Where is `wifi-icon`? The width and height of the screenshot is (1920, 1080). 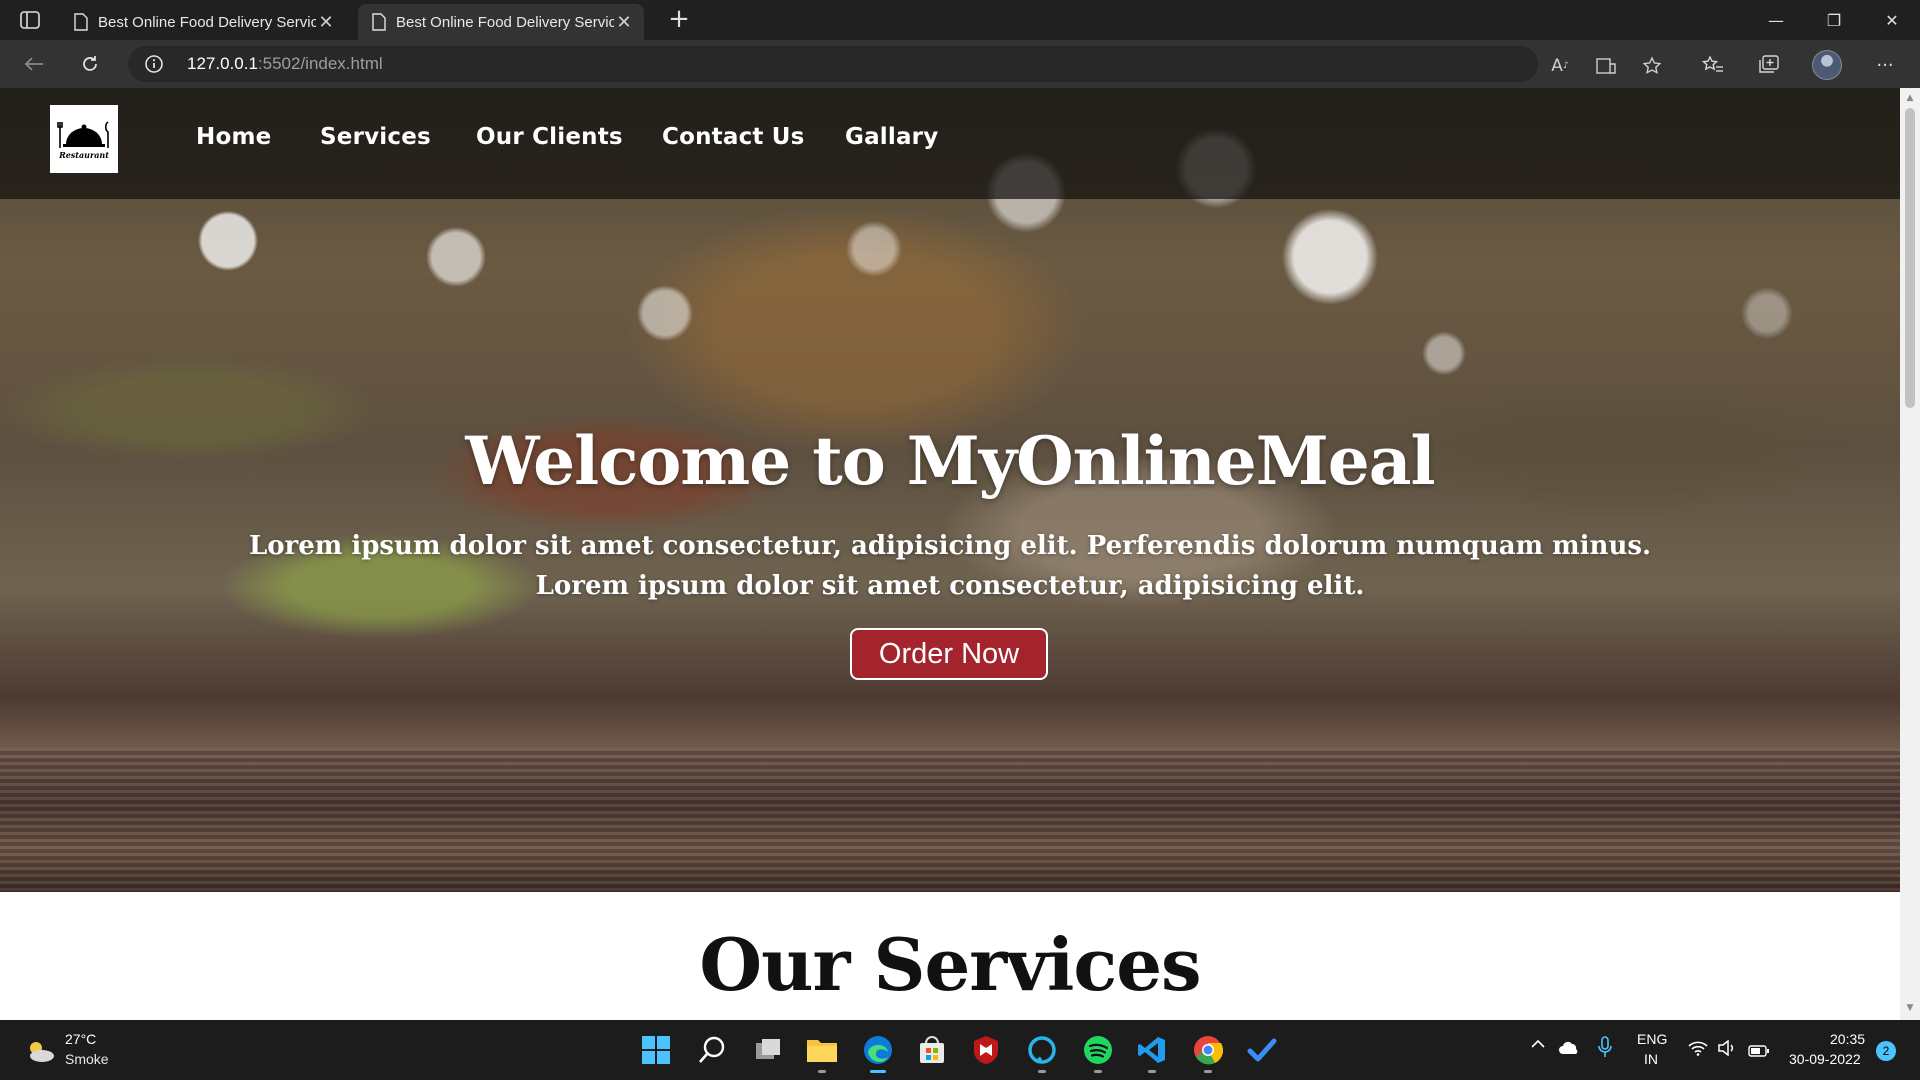
wifi-icon is located at coordinates (1698, 1050).